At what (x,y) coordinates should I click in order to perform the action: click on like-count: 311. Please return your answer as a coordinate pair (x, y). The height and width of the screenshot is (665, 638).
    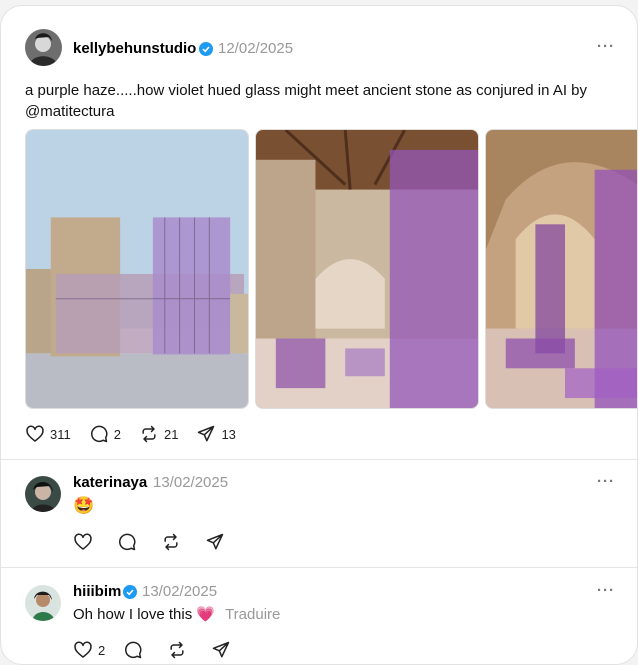
    Looking at the image, I should click on (60, 434).